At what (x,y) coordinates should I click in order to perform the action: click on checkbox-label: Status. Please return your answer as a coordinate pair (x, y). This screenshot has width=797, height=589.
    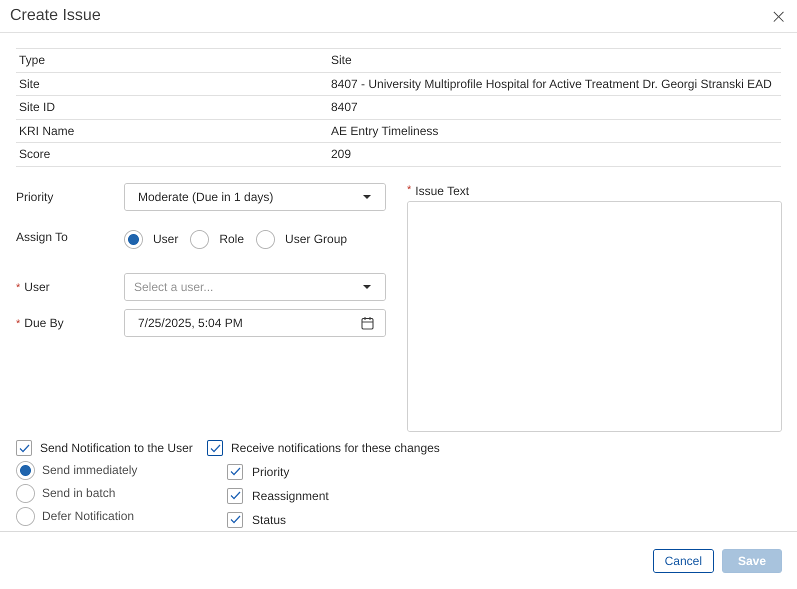
    Looking at the image, I should click on (269, 520).